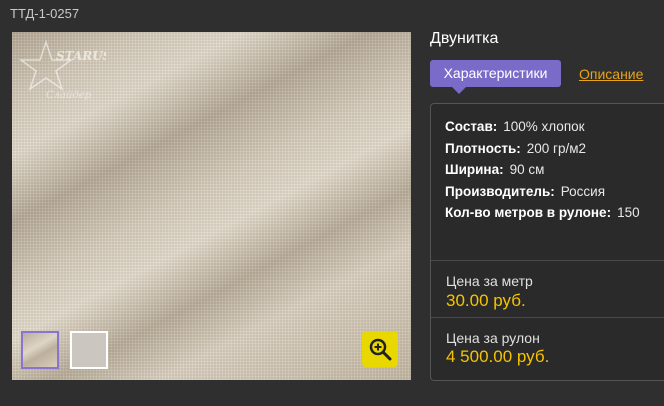  Describe the element at coordinates (528, 212) in the screenshot. I see `property-key: Кол-во метров в рулоне:` at that location.